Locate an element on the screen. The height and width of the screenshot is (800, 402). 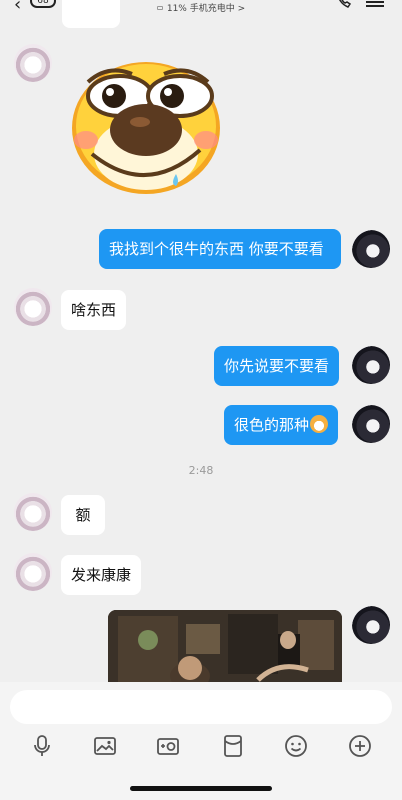
message-input is located at coordinates (201, 707).